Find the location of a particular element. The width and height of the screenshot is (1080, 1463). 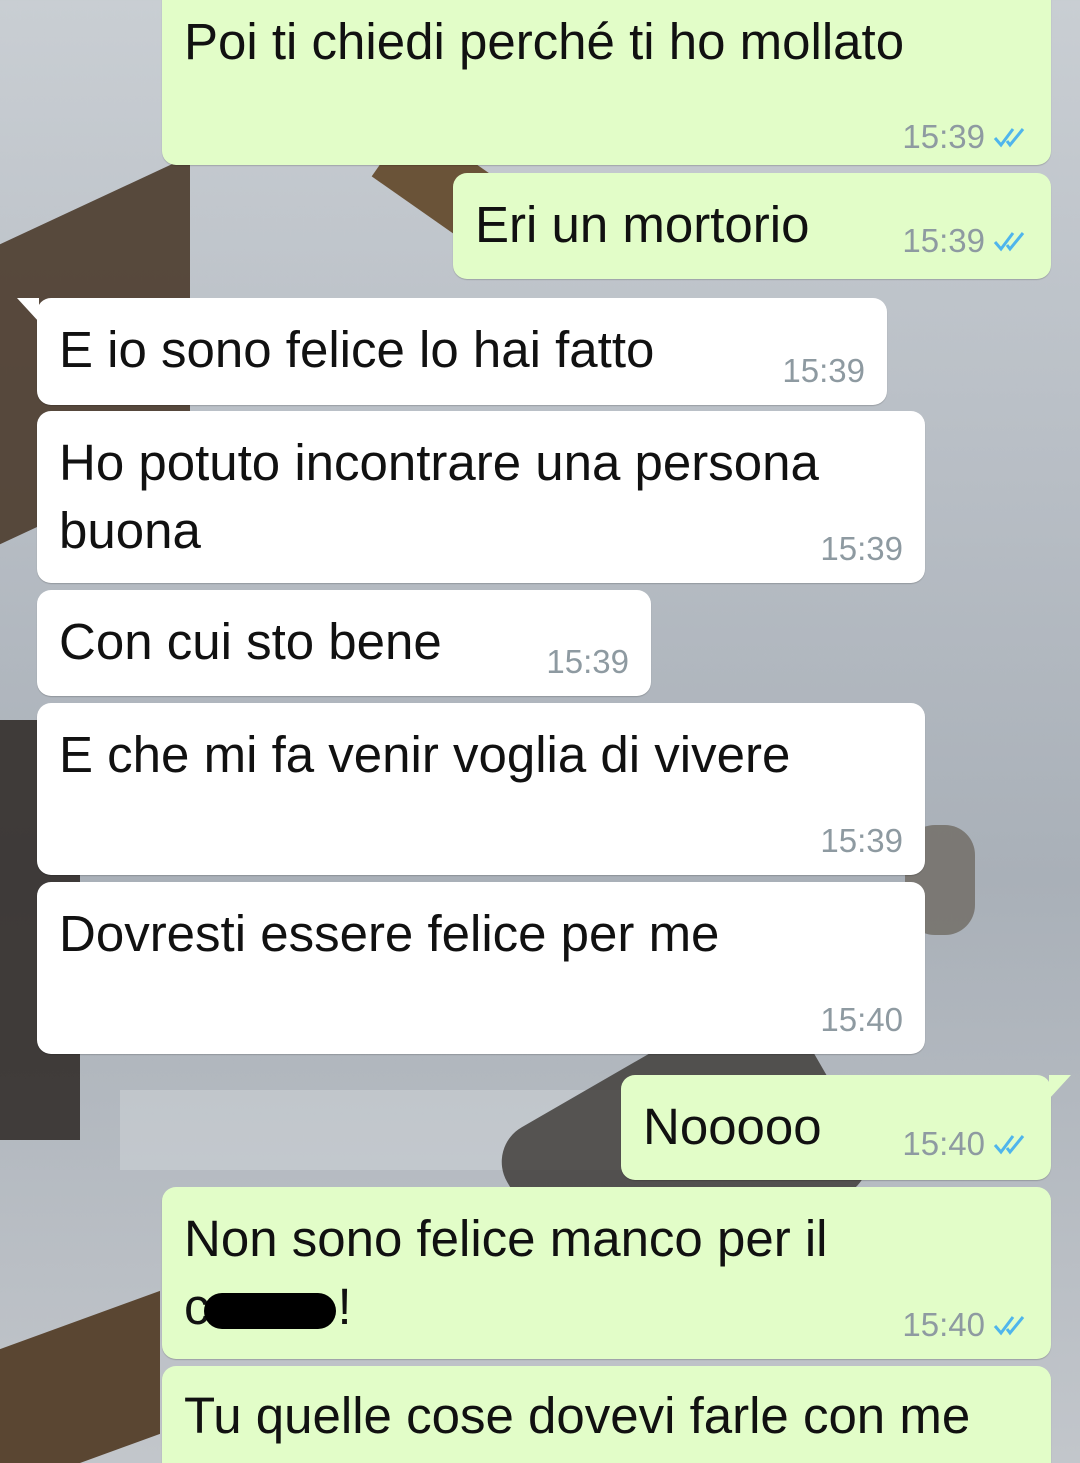

message-text: E io sono felice lo hai fatto is located at coordinates (357, 349).